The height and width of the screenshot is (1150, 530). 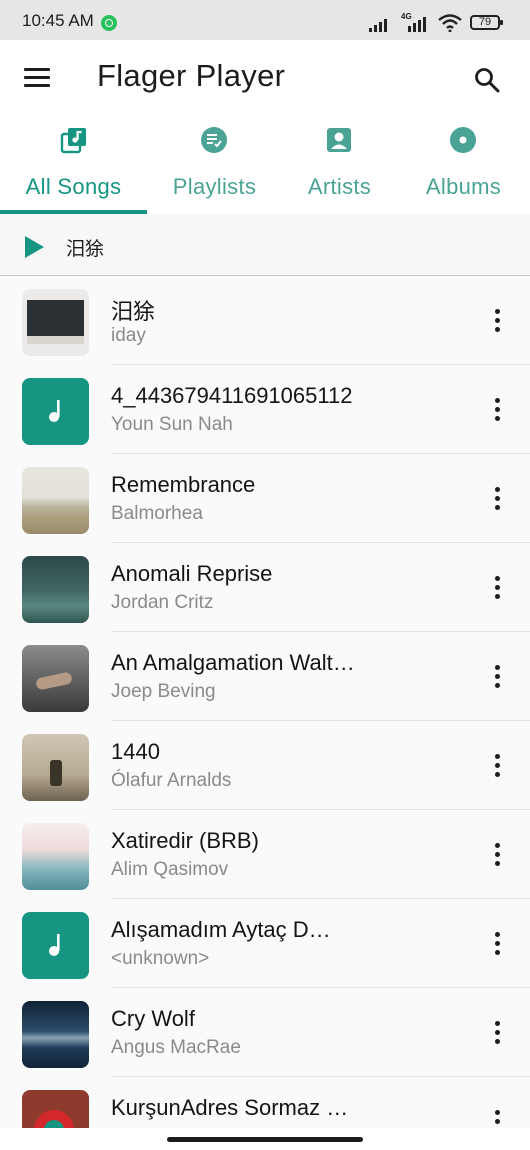 I want to click on app-title: Flager Player, so click(x=191, y=75).